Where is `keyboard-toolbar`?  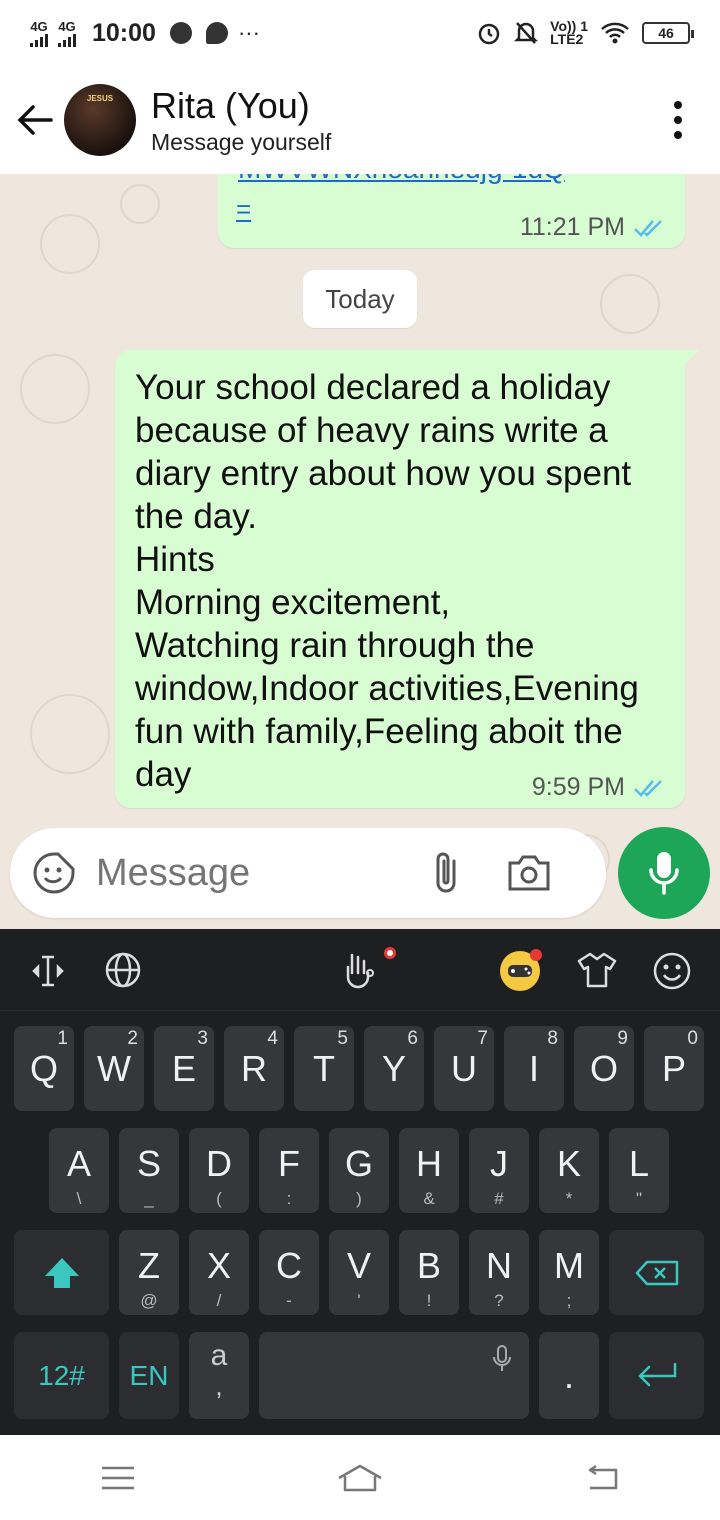
keyboard-toolbar is located at coordinates (360, 970).